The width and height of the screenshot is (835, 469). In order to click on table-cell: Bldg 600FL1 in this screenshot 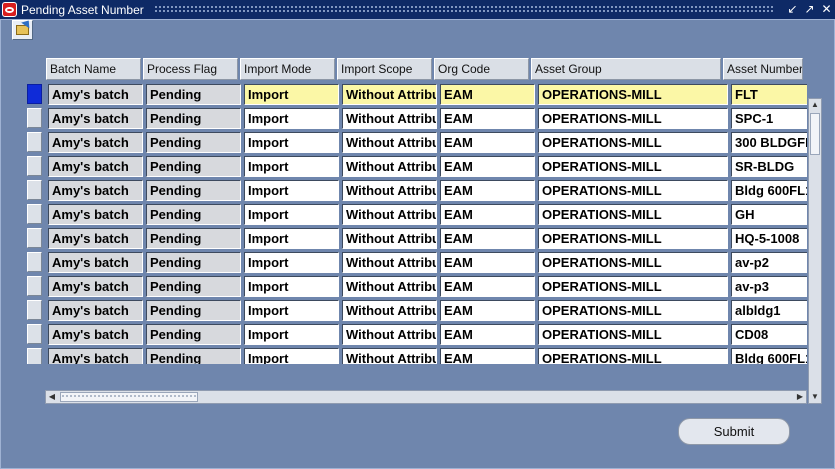, I will do `click(769, 190)`.